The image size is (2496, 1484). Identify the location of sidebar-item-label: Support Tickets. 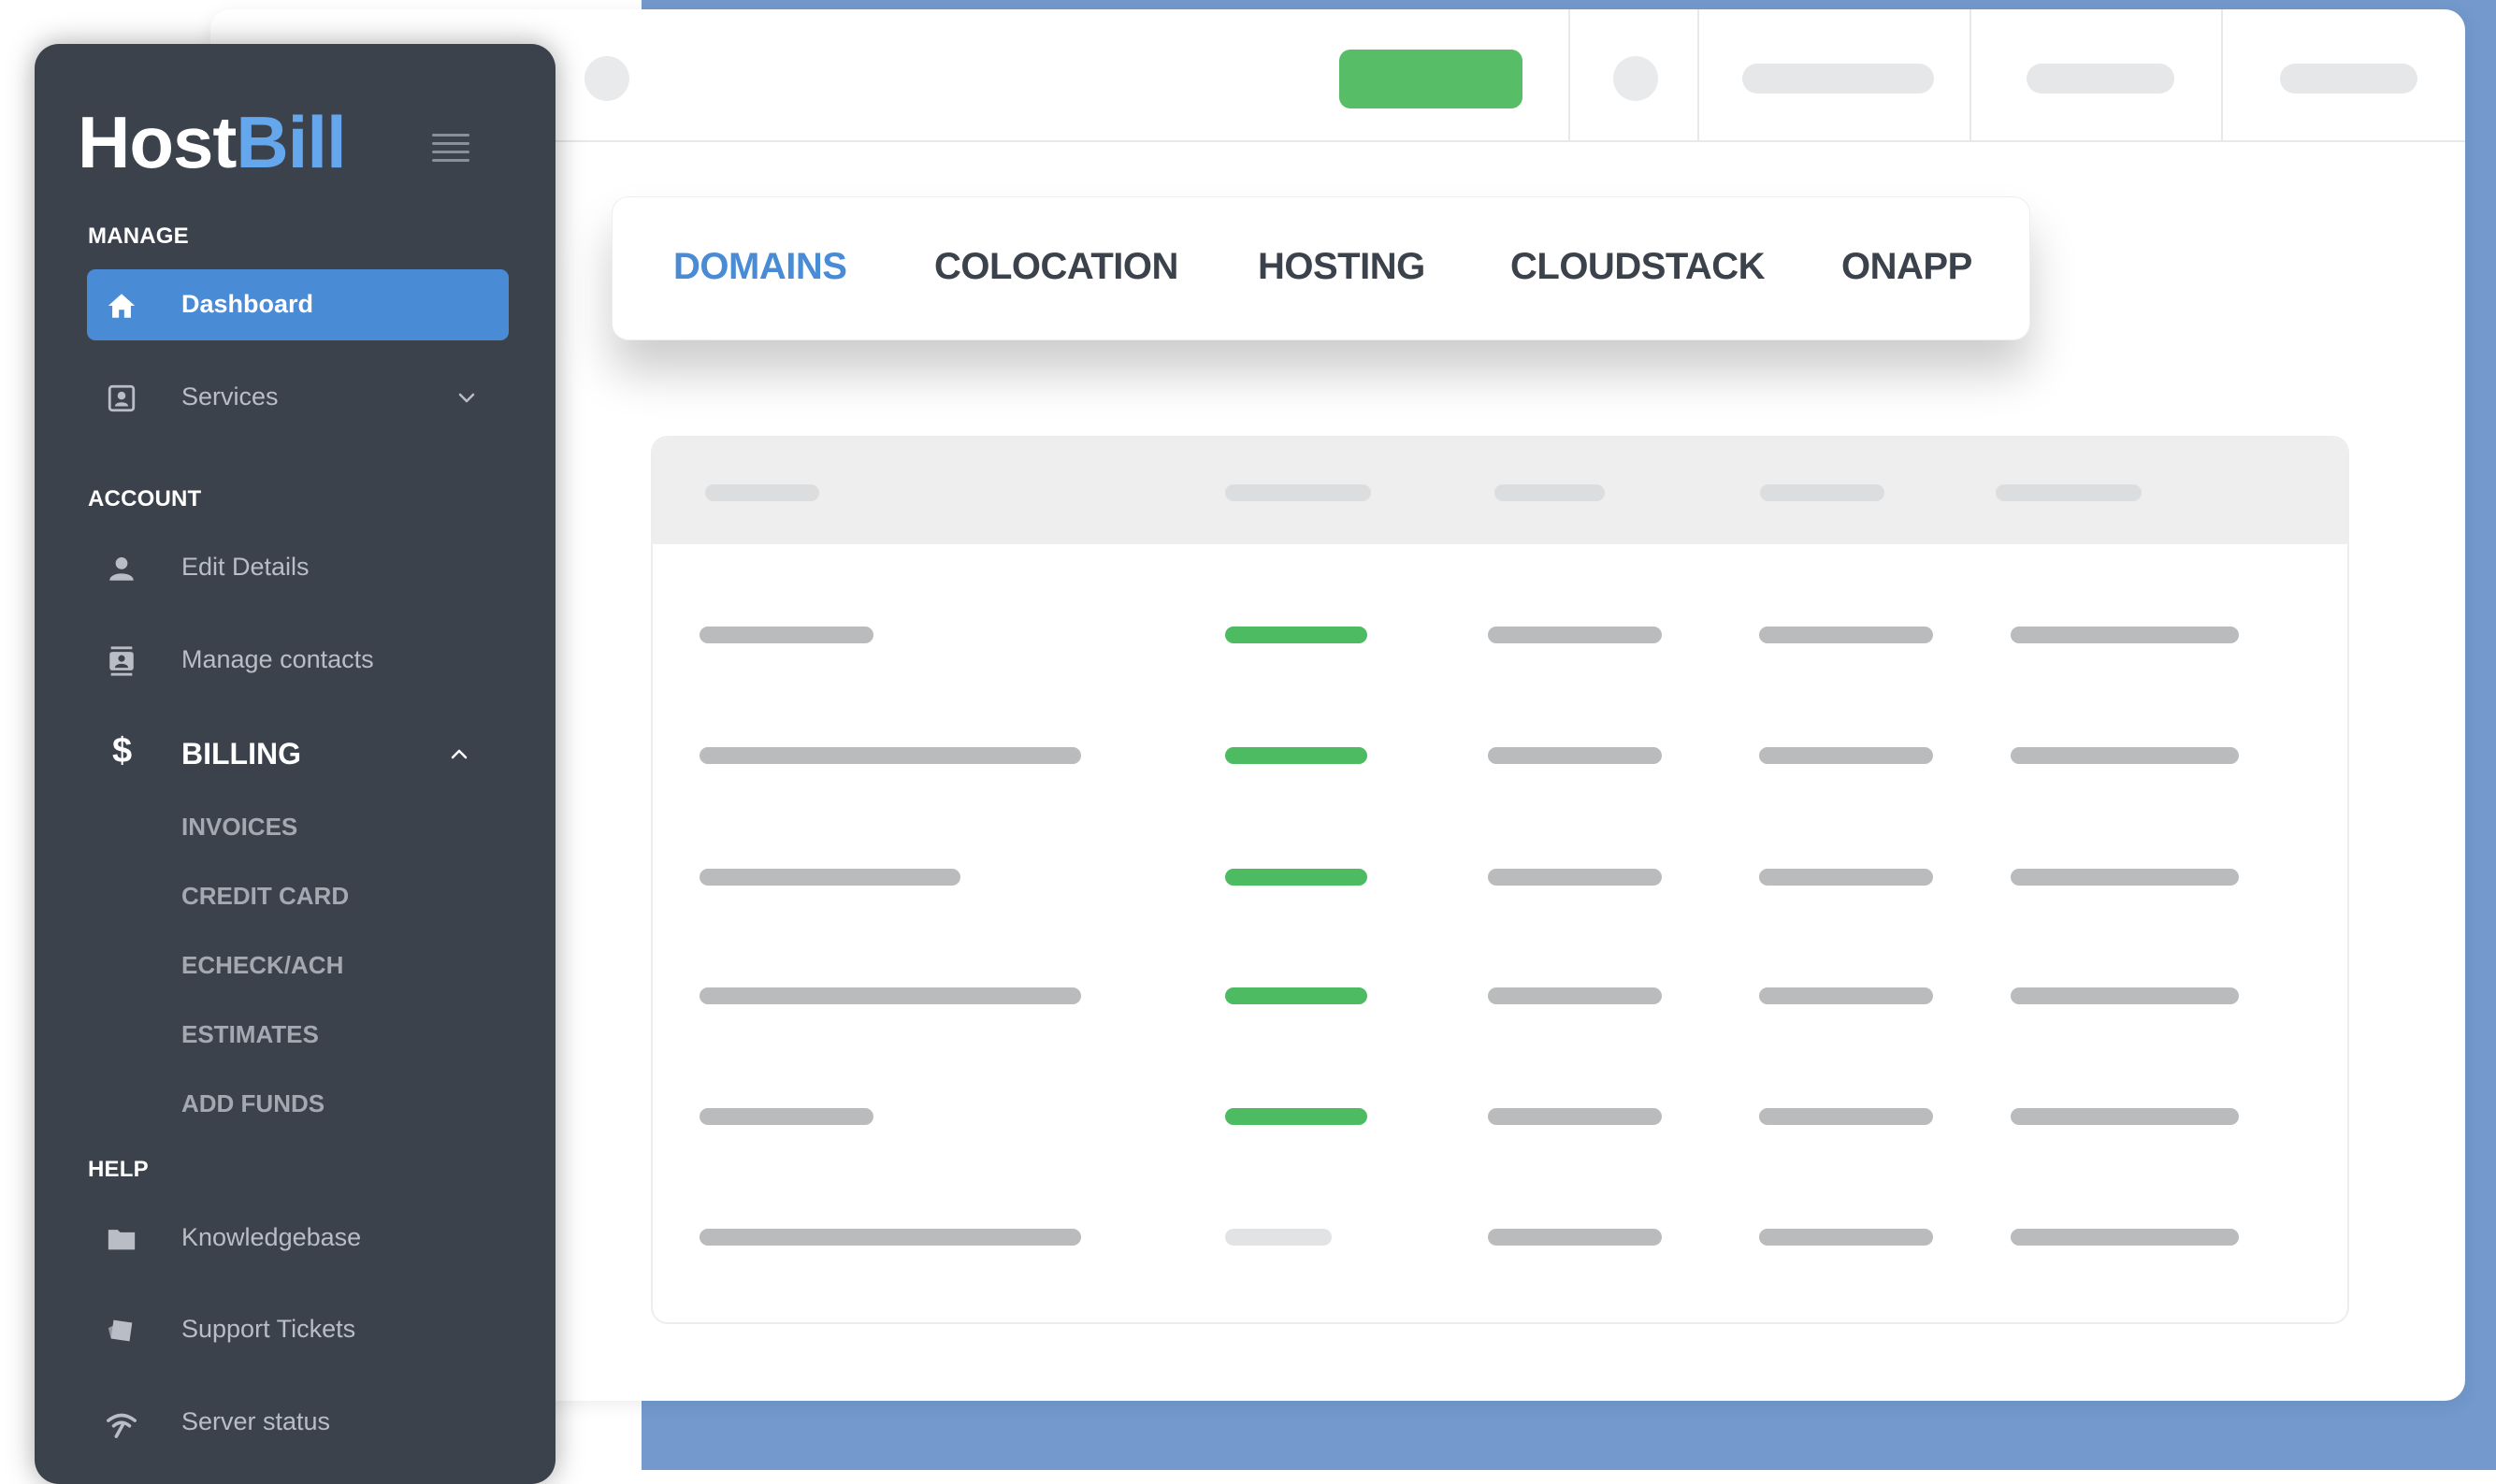
(268, 1329).